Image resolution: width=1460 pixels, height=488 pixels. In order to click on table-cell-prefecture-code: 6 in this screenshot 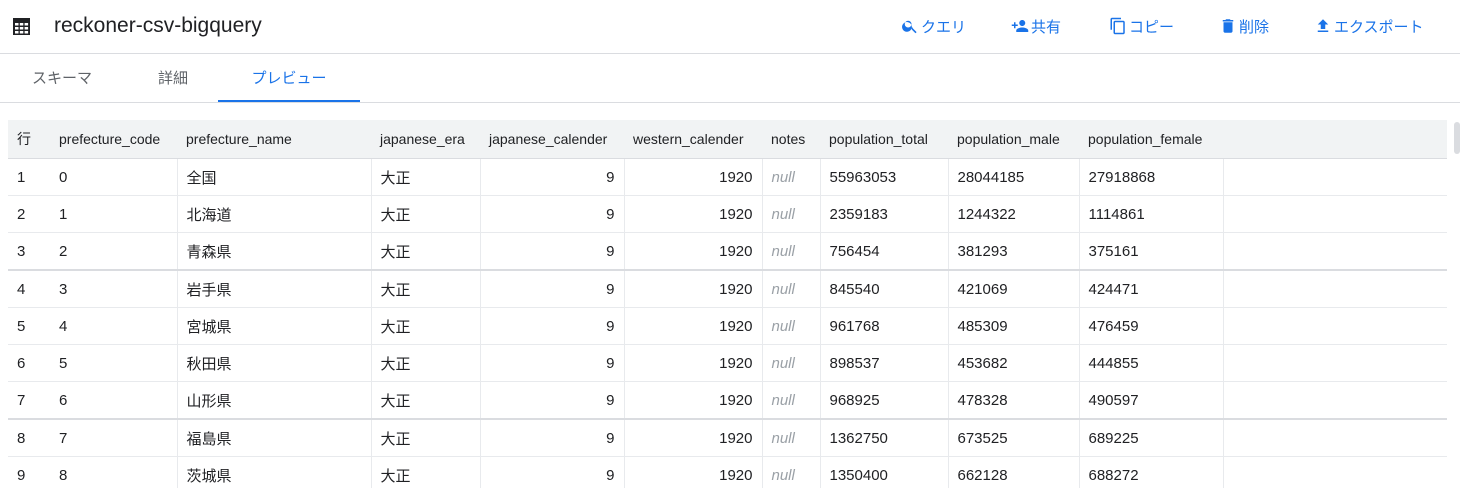, I will do `click(114, 400)`.